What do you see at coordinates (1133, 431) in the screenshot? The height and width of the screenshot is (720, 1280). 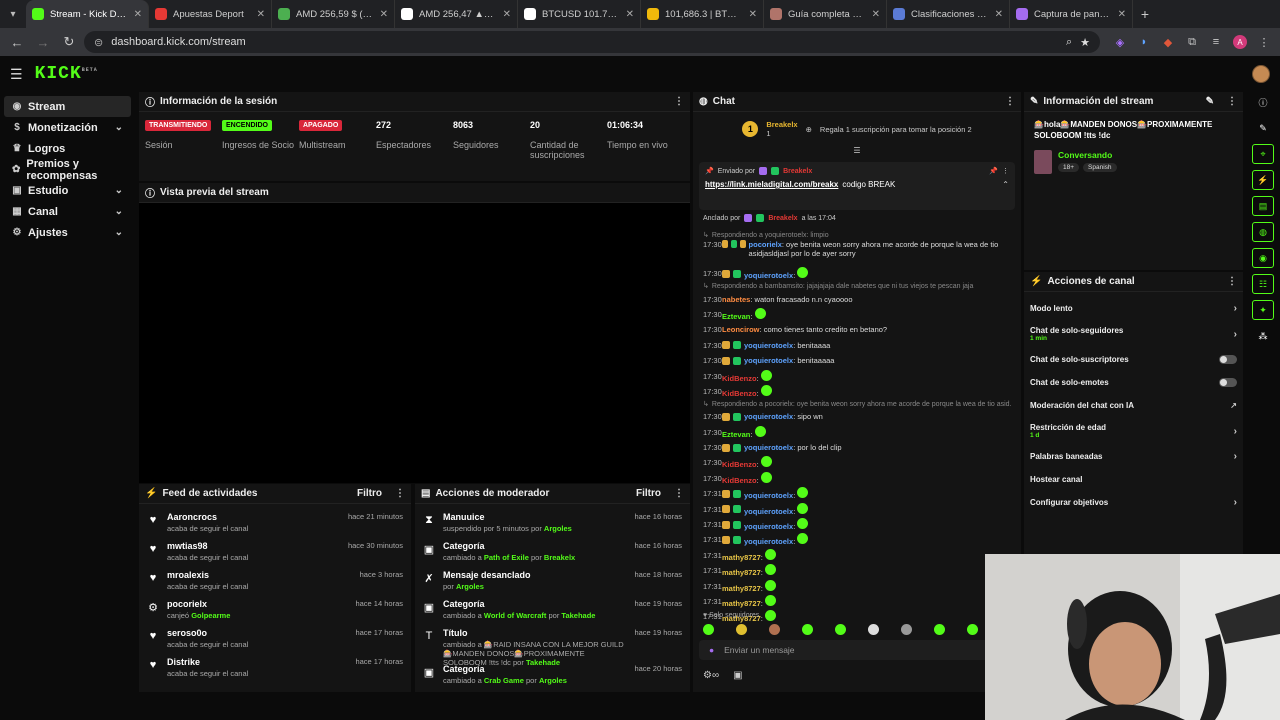 I see `channel-action-row: Restricción de edad 1 d ›` at bounding box center [1133, 431].